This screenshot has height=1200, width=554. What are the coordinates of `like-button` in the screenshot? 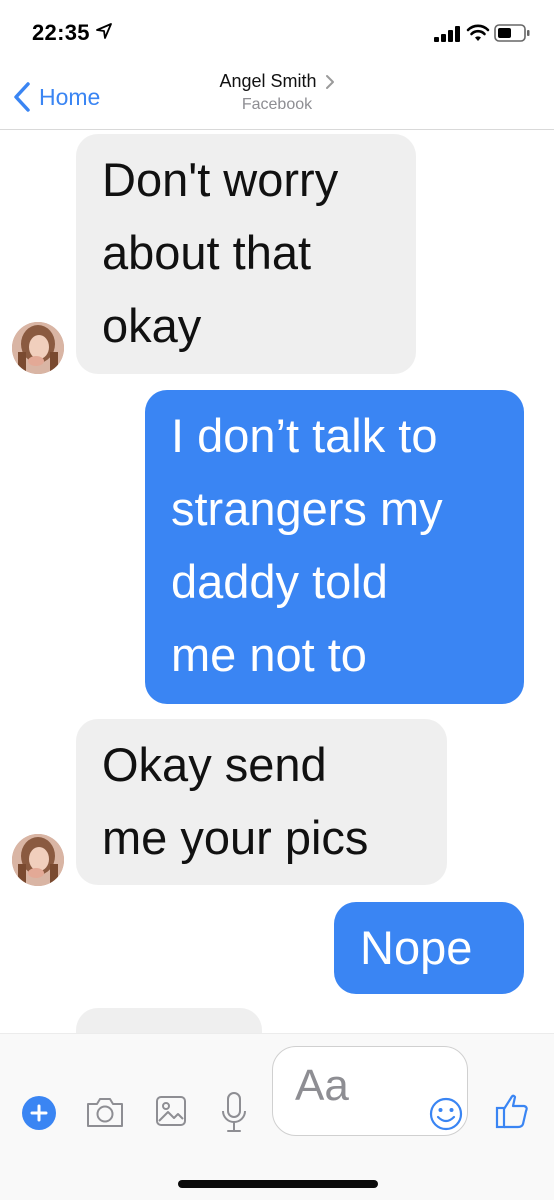 It's located at (512, 1111).